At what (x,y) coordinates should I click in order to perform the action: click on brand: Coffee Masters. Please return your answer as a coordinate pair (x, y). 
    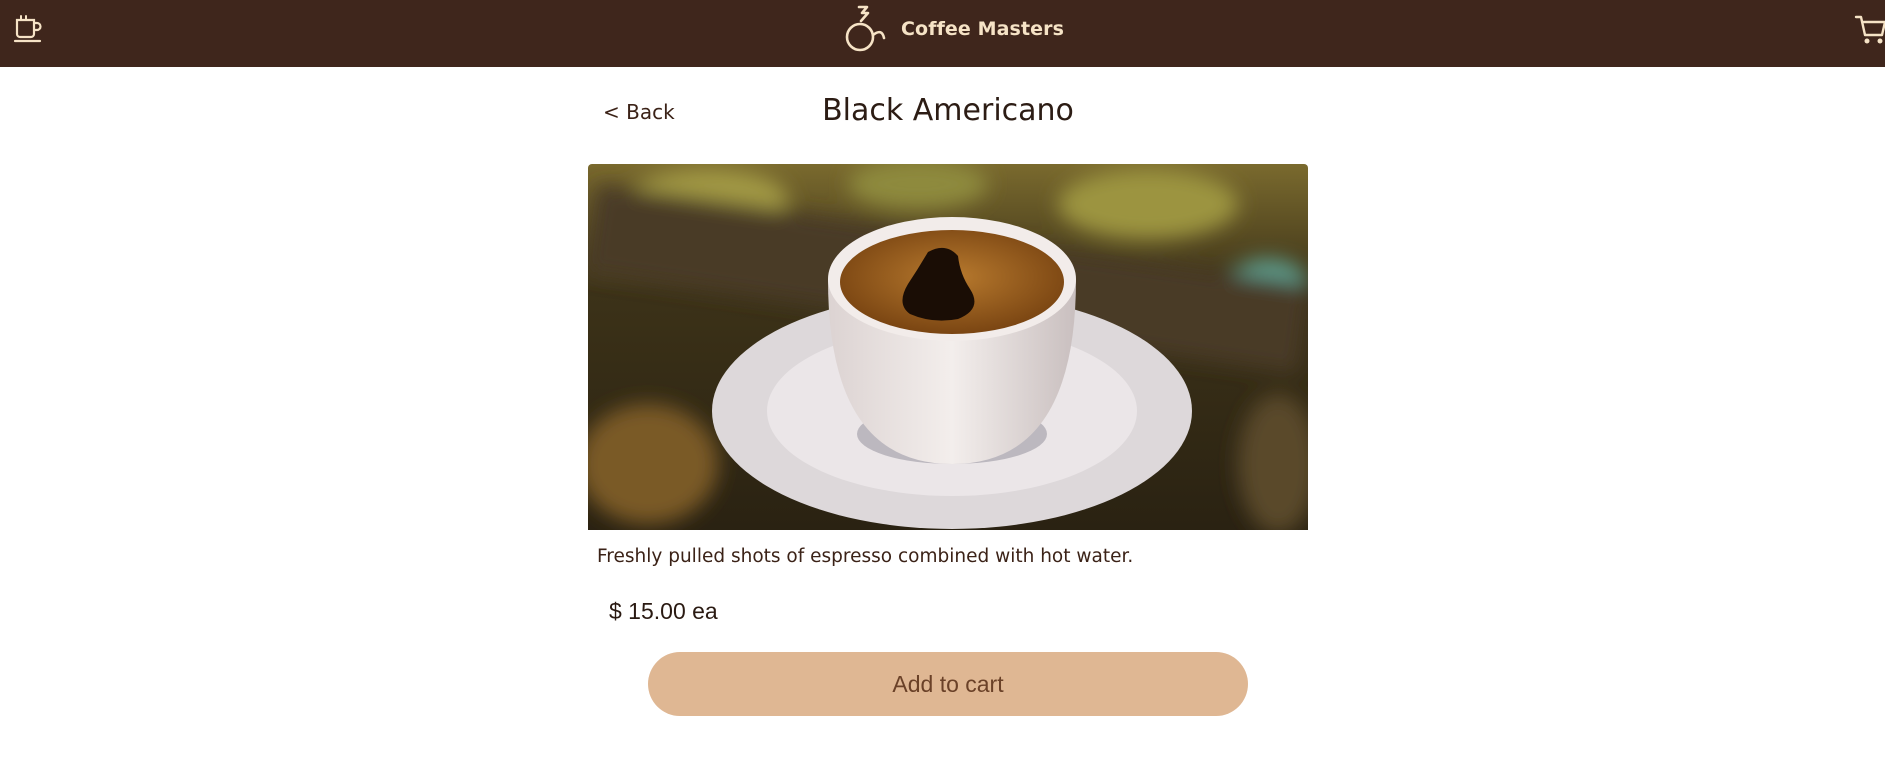
    Looking at the image, I should click on (952, 29).